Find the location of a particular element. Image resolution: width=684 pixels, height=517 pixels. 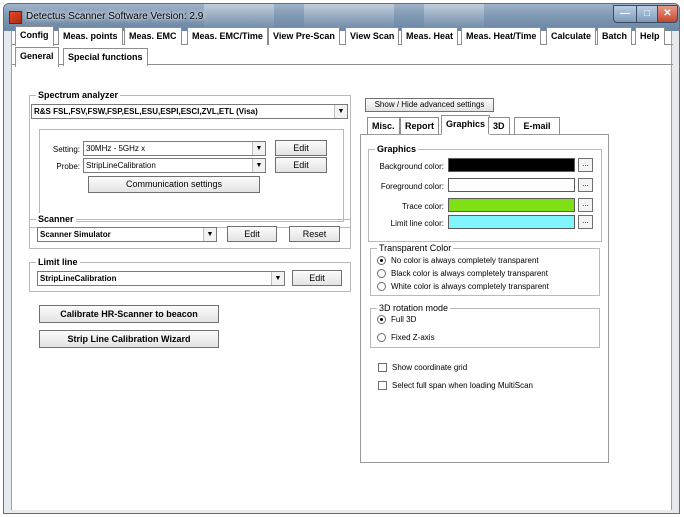

radio-white-transparent is located at coordinates (381, 286).